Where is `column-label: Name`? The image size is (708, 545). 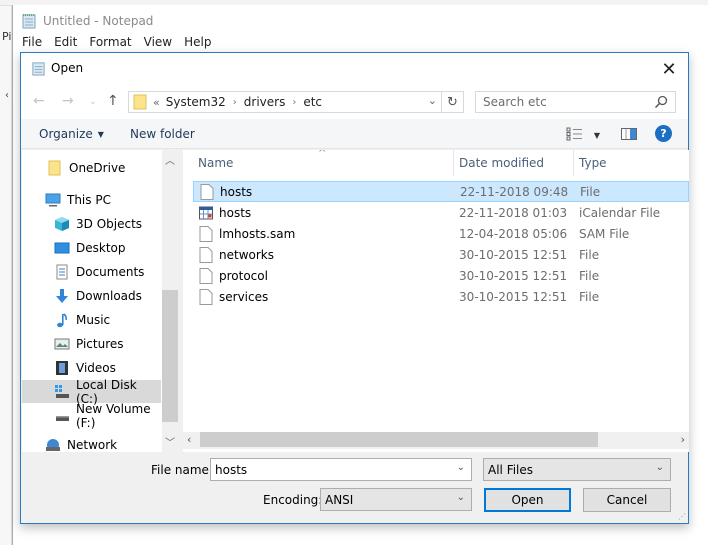
column-label: Name is located at coordinates (216, 163).